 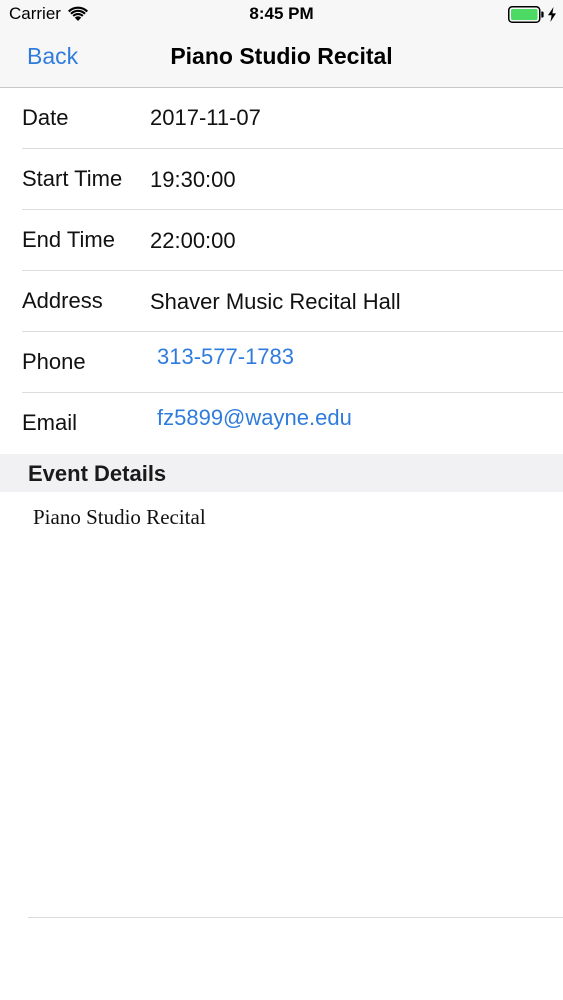 I want to click on status-time: 8:45 PM, so click(x=281, y=13).